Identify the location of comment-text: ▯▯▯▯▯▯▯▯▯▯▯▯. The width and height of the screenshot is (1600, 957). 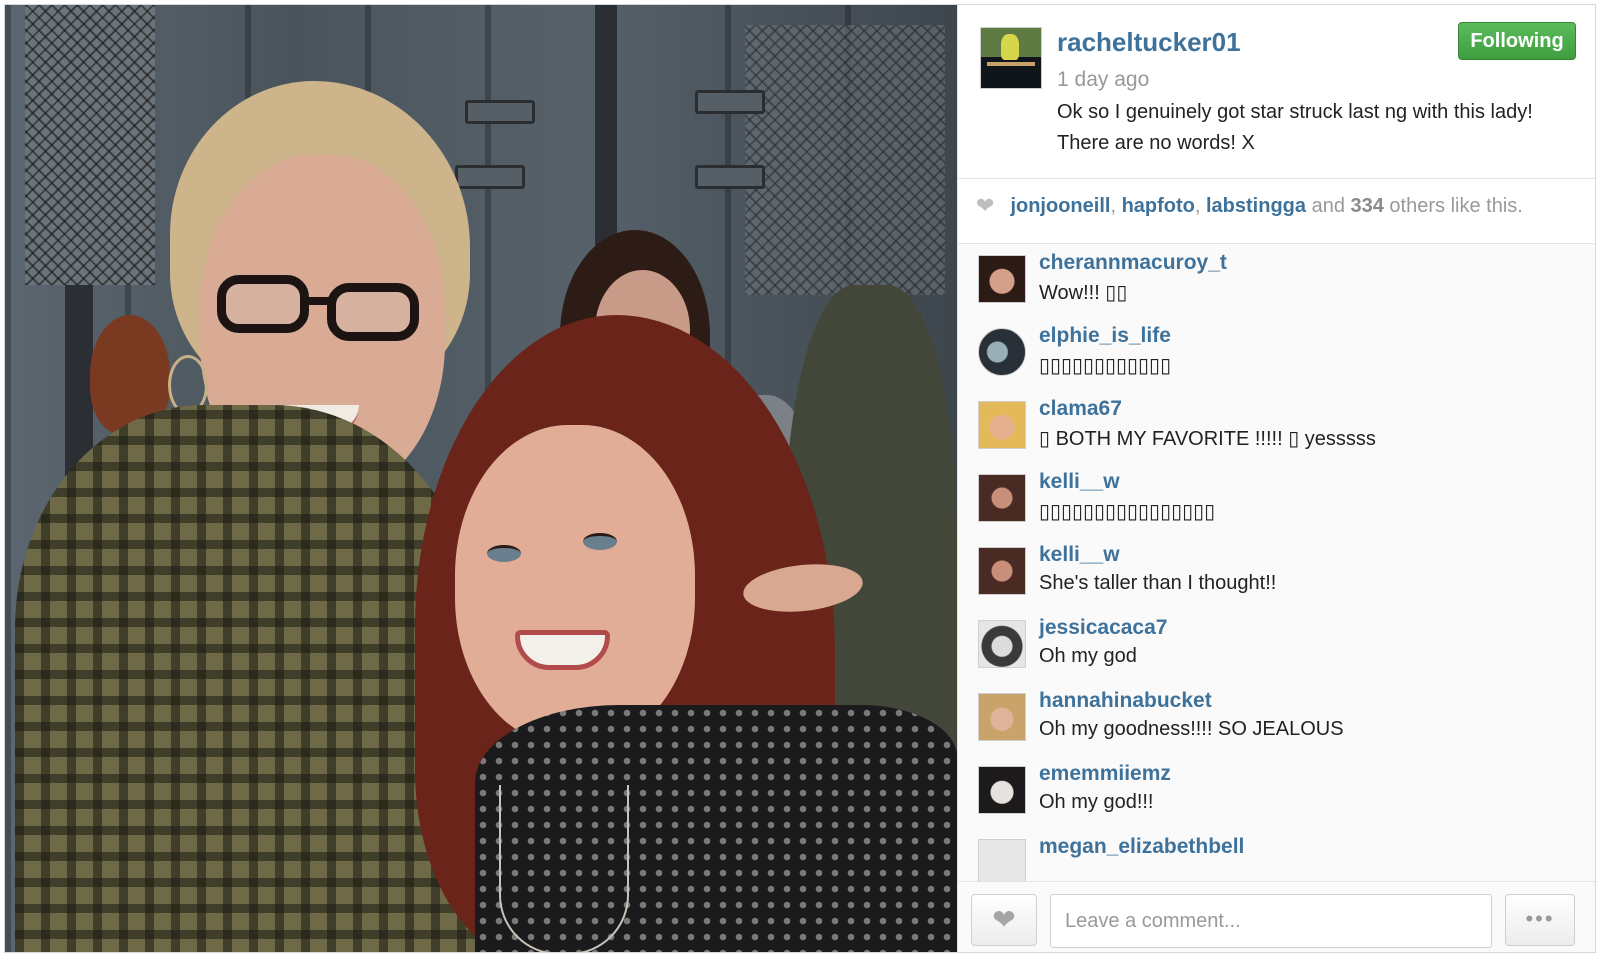
(1105, 366).